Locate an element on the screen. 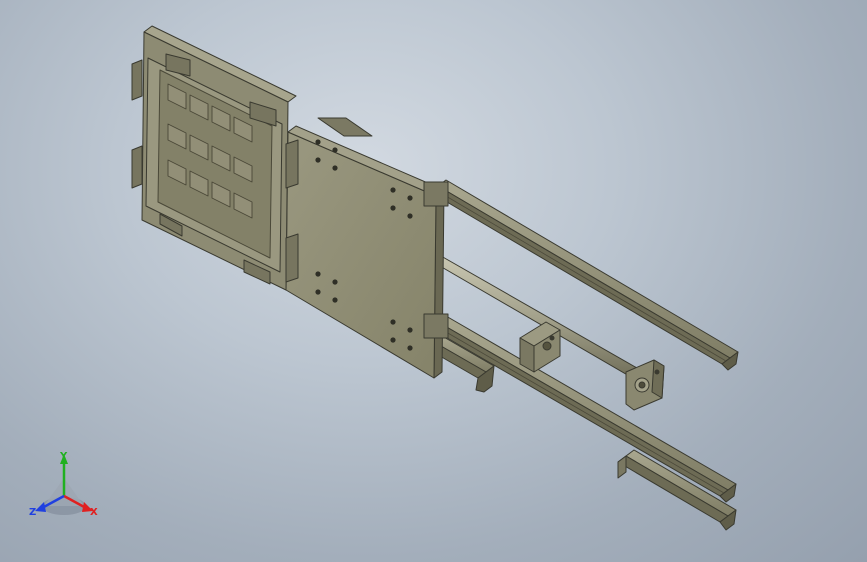 The image size is (867, 562). rod-support-block is located at coordinates (540, 347).